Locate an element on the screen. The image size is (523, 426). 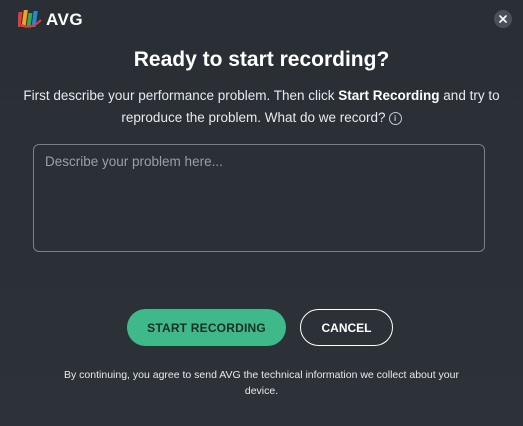
close-icon is located at coordinates (503, 19).